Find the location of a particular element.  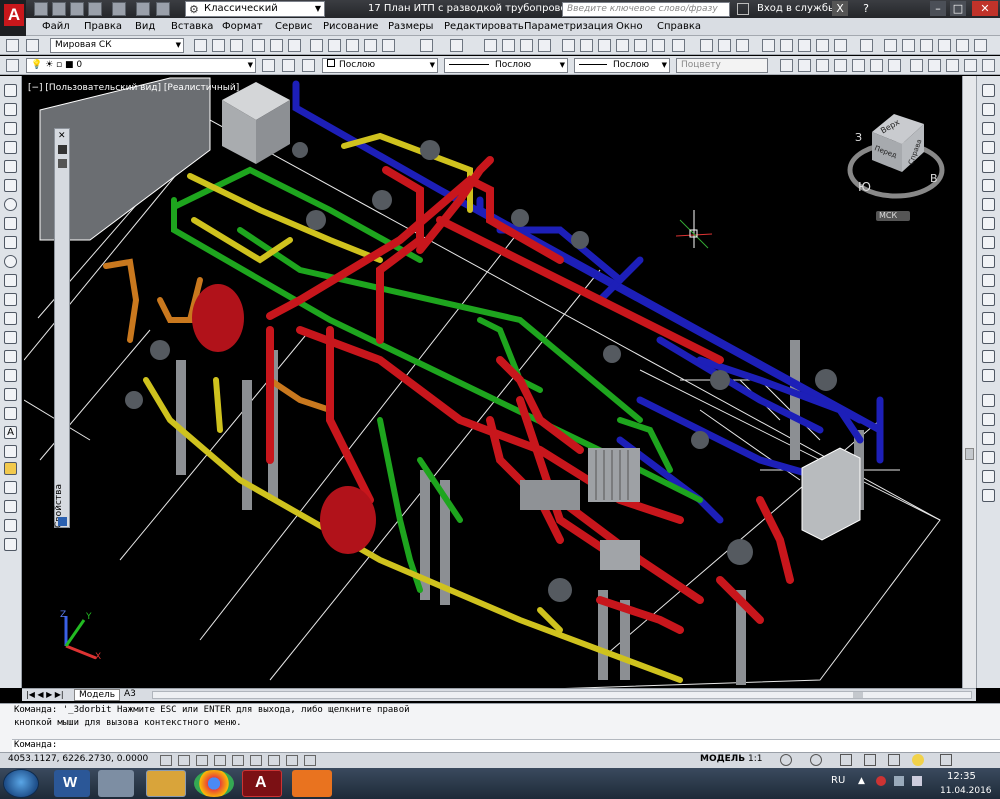

exchange-button: X is located at coordinates (840, 8).